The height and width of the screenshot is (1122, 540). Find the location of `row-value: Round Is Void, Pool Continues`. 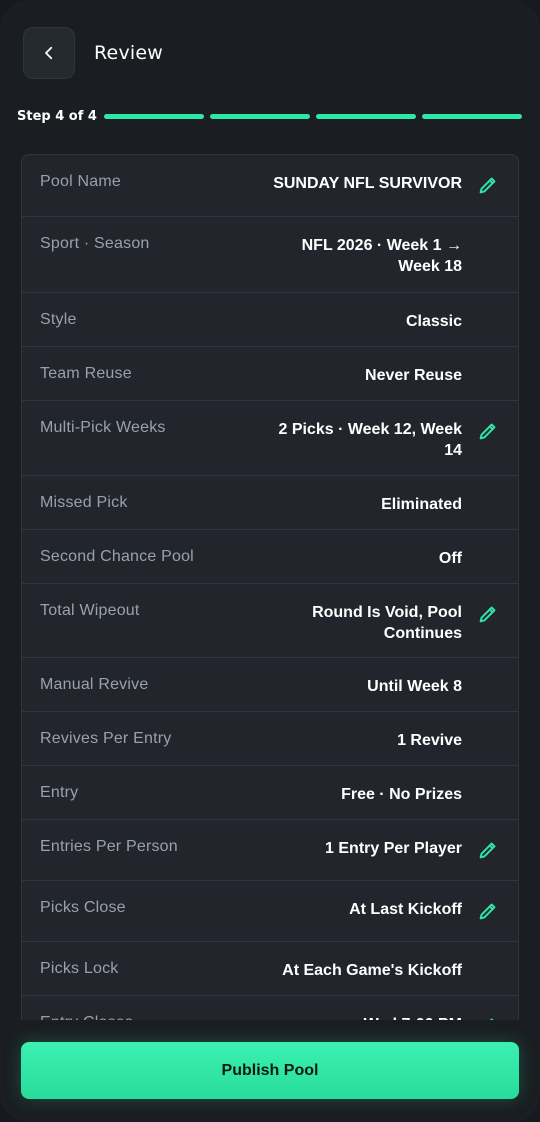

row-value: Round Is Void, Pool Continues is located at coordinates (387, 623).